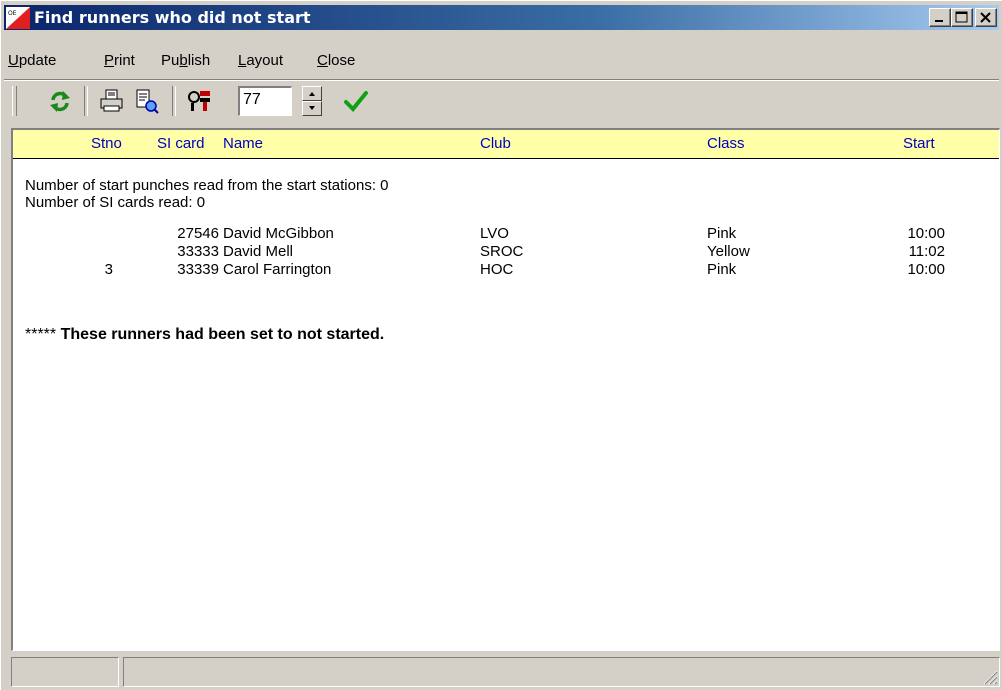 The height and width of the screenshot is (690, 1002). I want to click on checkmark-icon, so click(356, 101).